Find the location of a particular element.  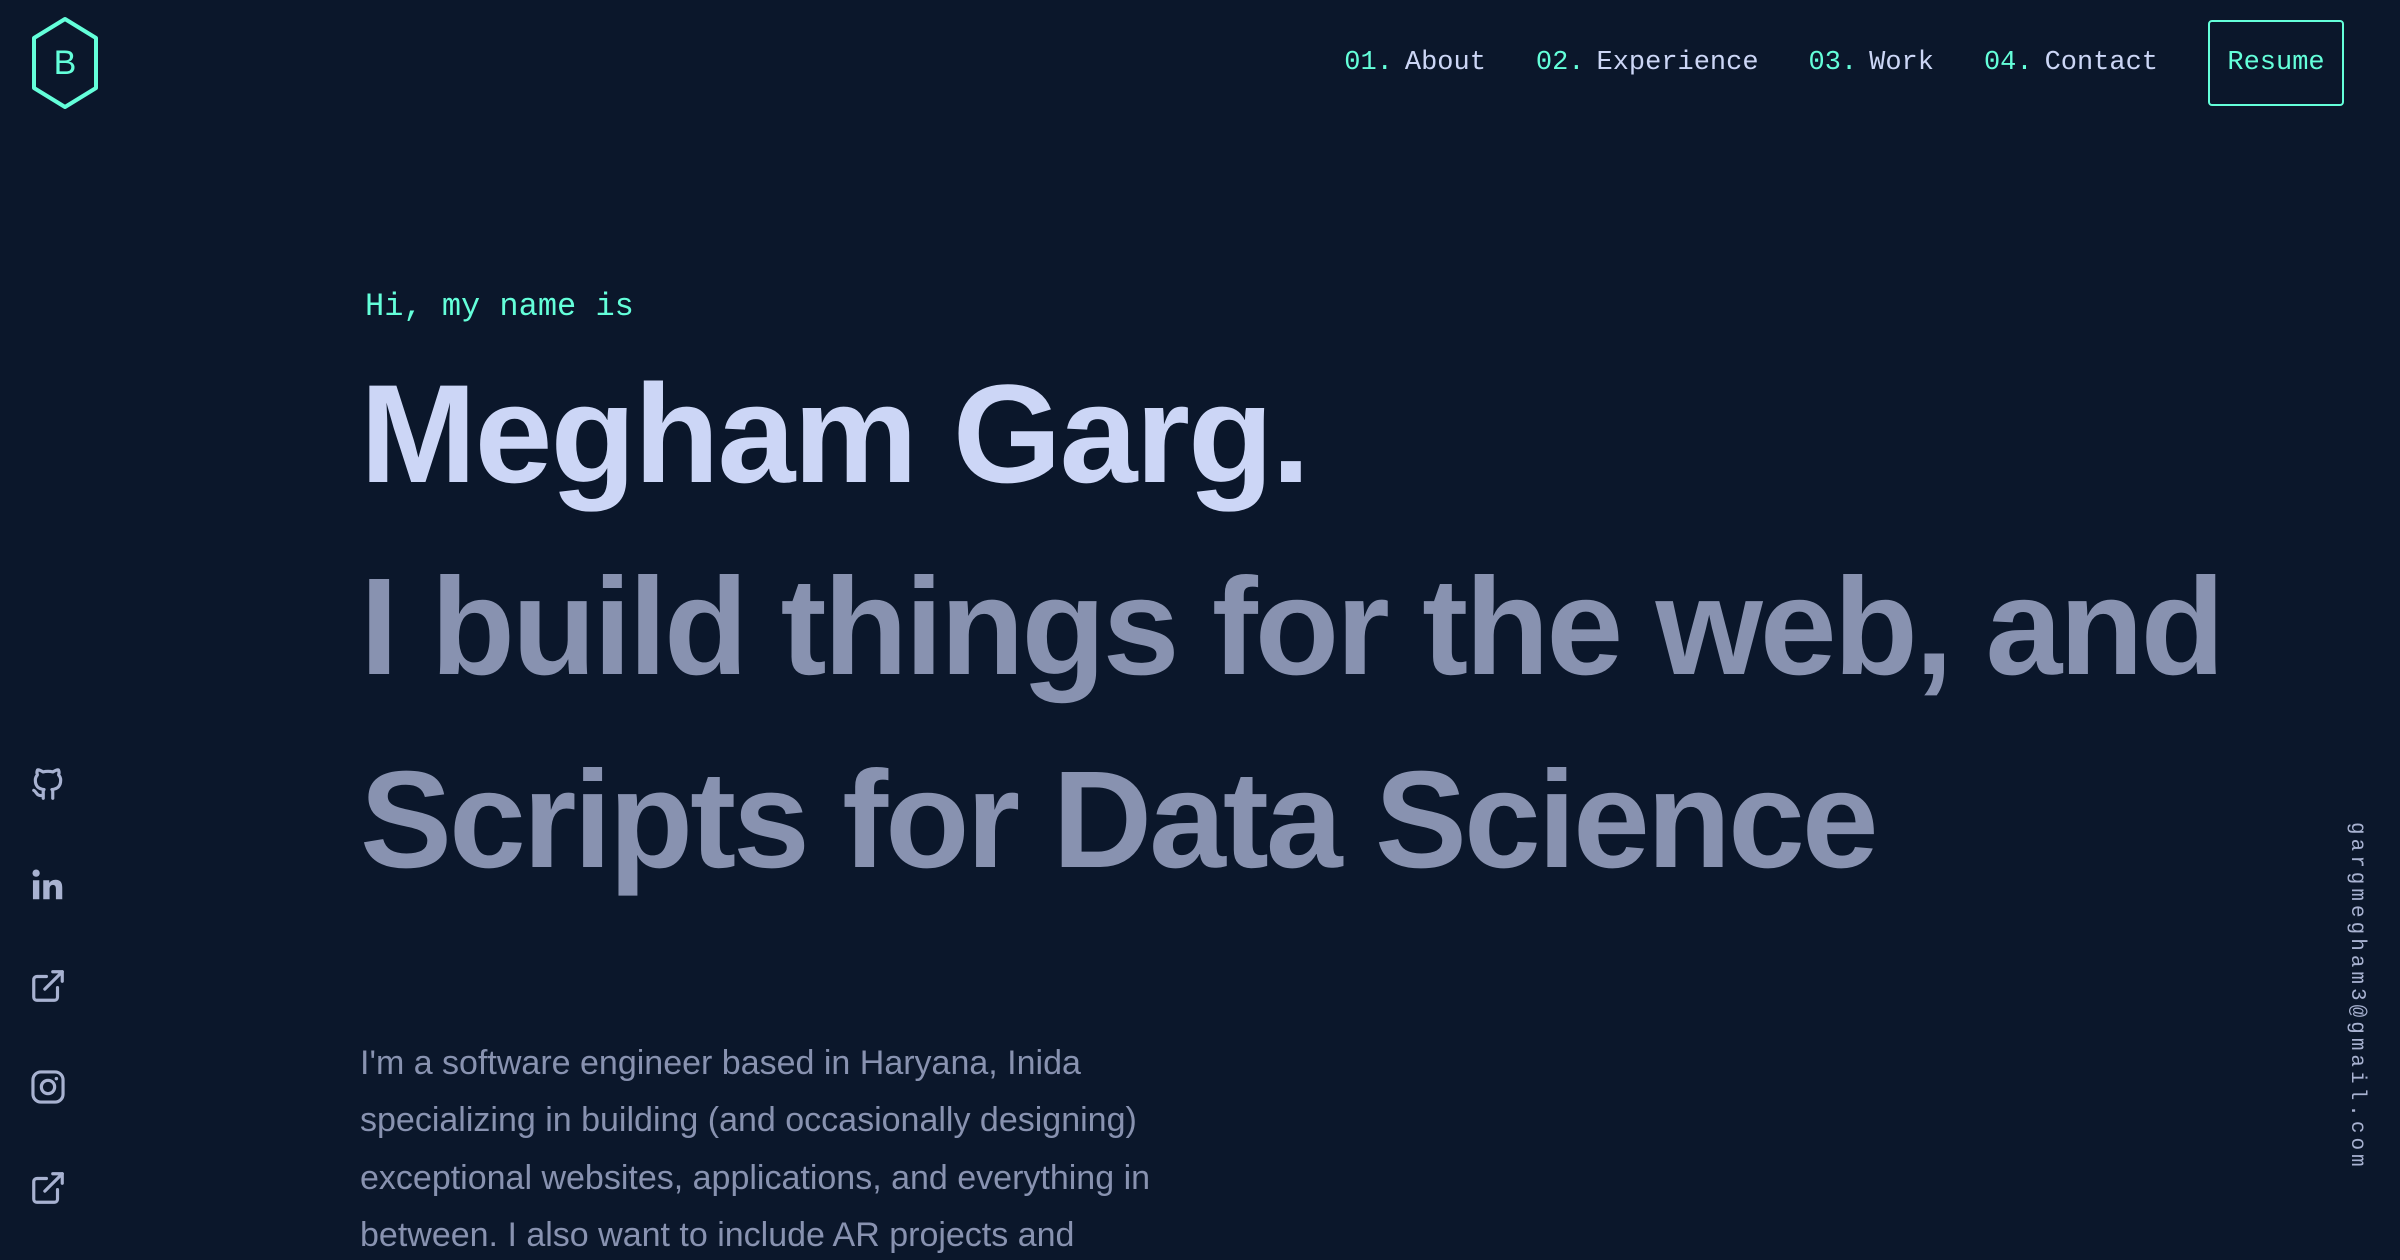

nav-label: Experience is located at coordinates (1677, 63).